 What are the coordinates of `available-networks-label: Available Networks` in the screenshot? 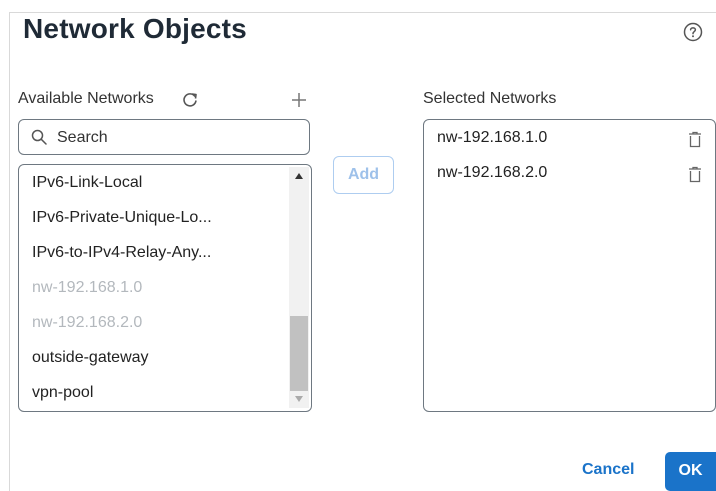 It's located at (86, 98).